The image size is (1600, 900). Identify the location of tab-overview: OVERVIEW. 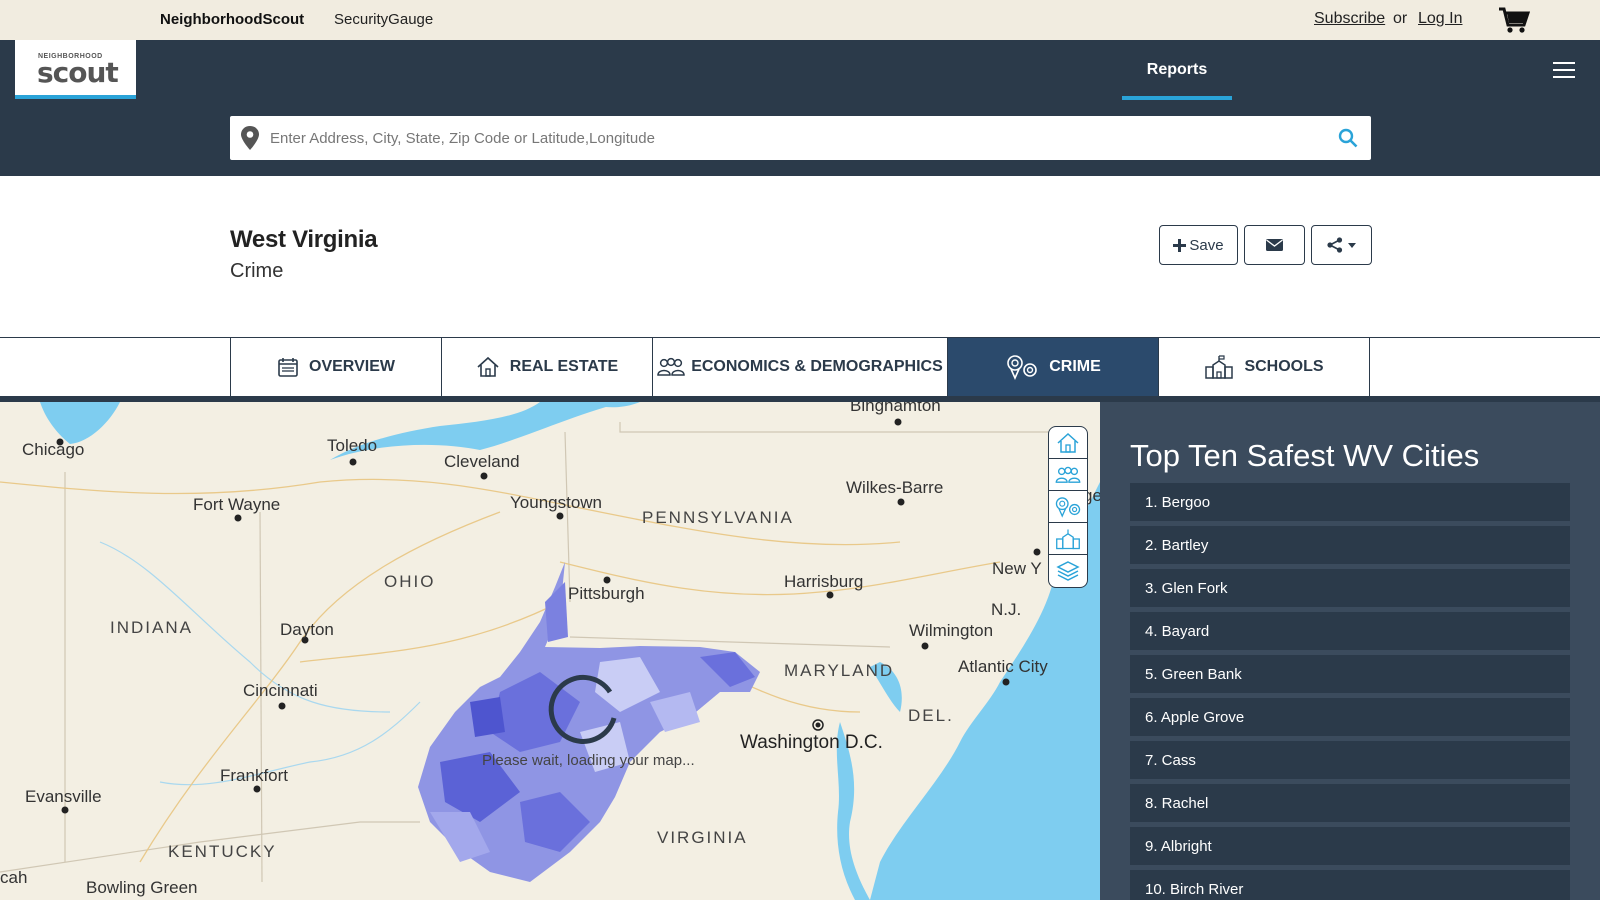
(336, 367).